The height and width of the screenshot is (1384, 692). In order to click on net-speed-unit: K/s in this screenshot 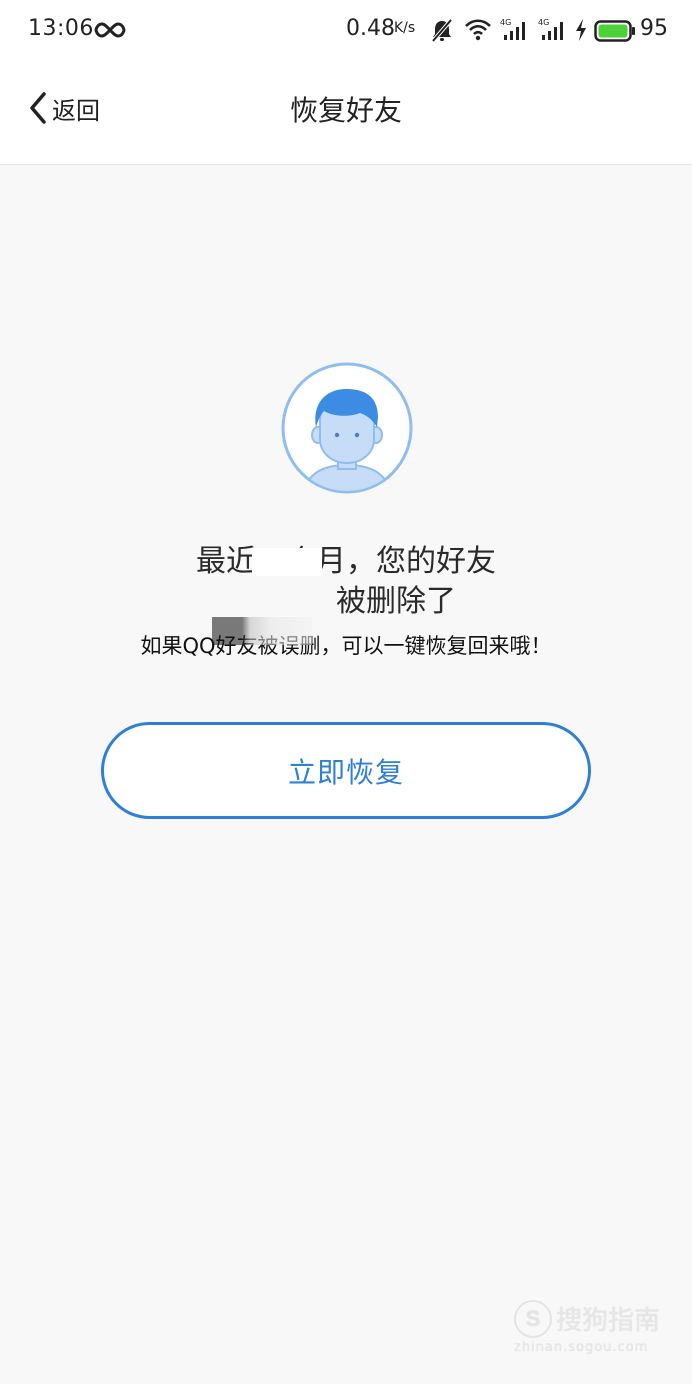, I will do `click(405, 28)`.